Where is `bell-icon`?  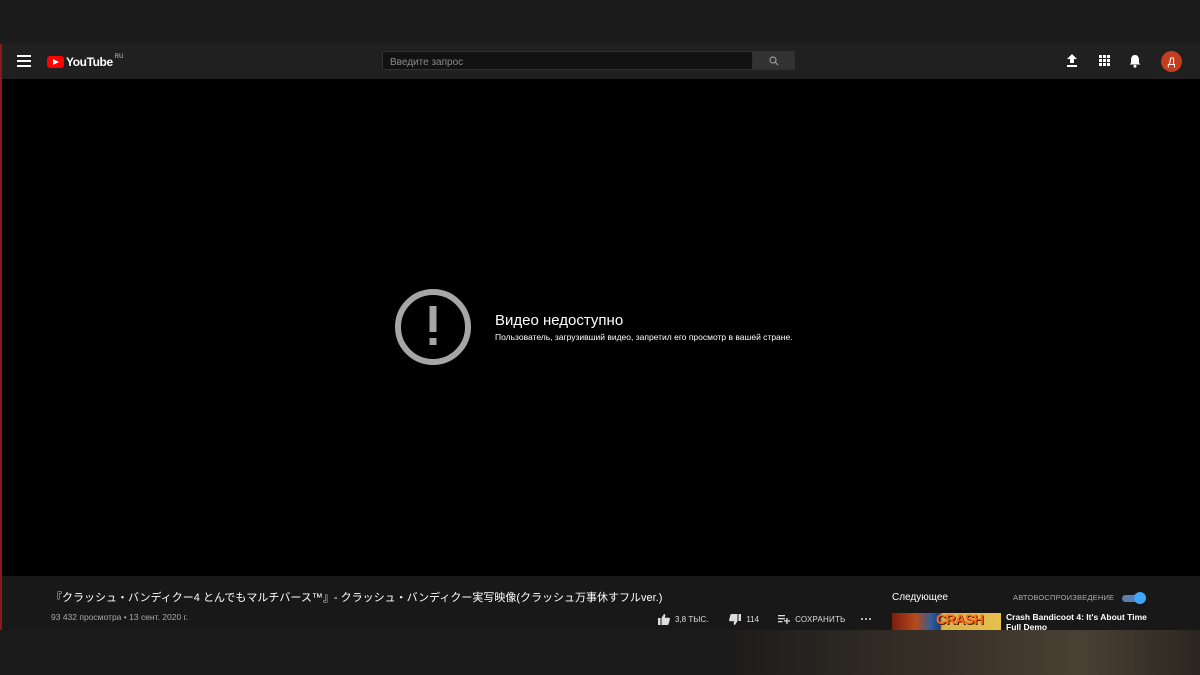
bell-icon is located at coordinates (1135, 61).